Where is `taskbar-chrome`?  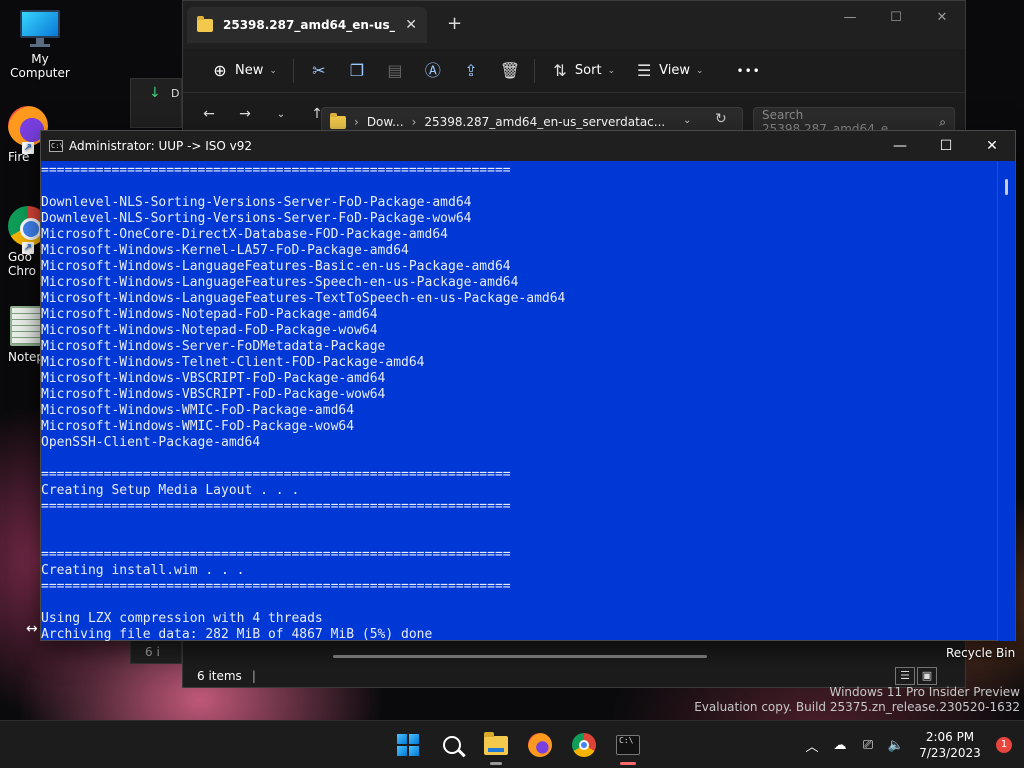 taskbar-chrome is located at coordinates (584, 745).